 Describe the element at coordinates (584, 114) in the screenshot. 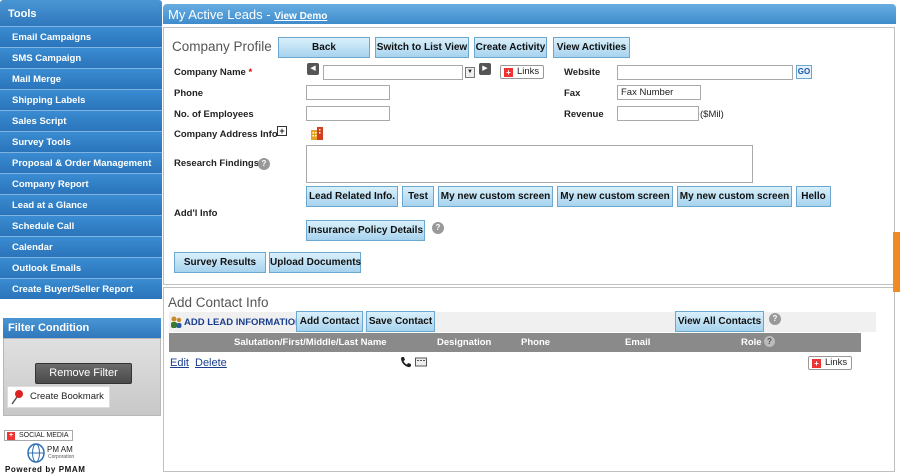

I see `revenue-label: Revenue` at that location.